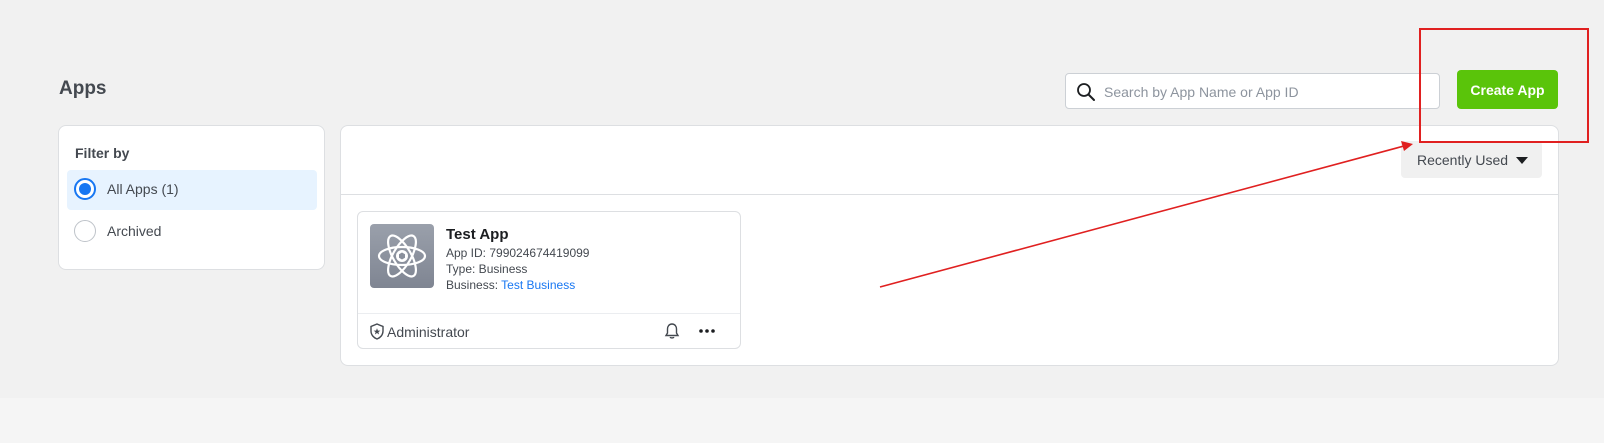  What do you see at coordinates (85, 189) in the screenshot?
I see `radio-selected` at bounding box center [85, 189].